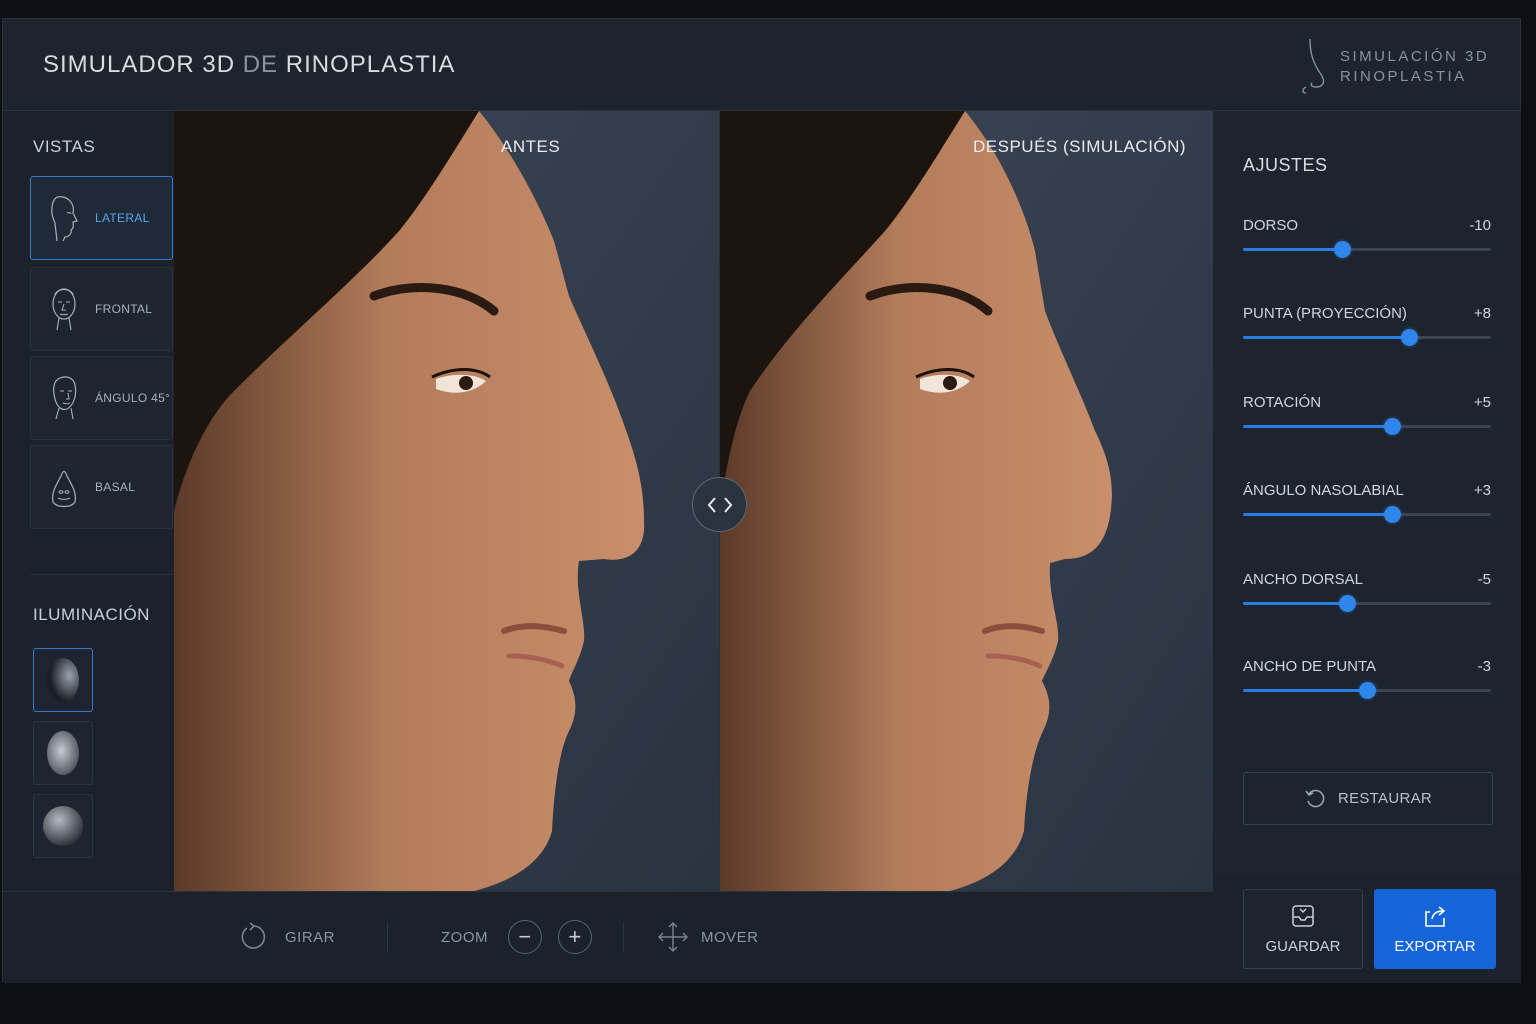 The image size is (1536, 1024). What do you see at coordinates (64, 398) in the screenshot?
I see `face-45-icon` at bounding box center [64, 398].